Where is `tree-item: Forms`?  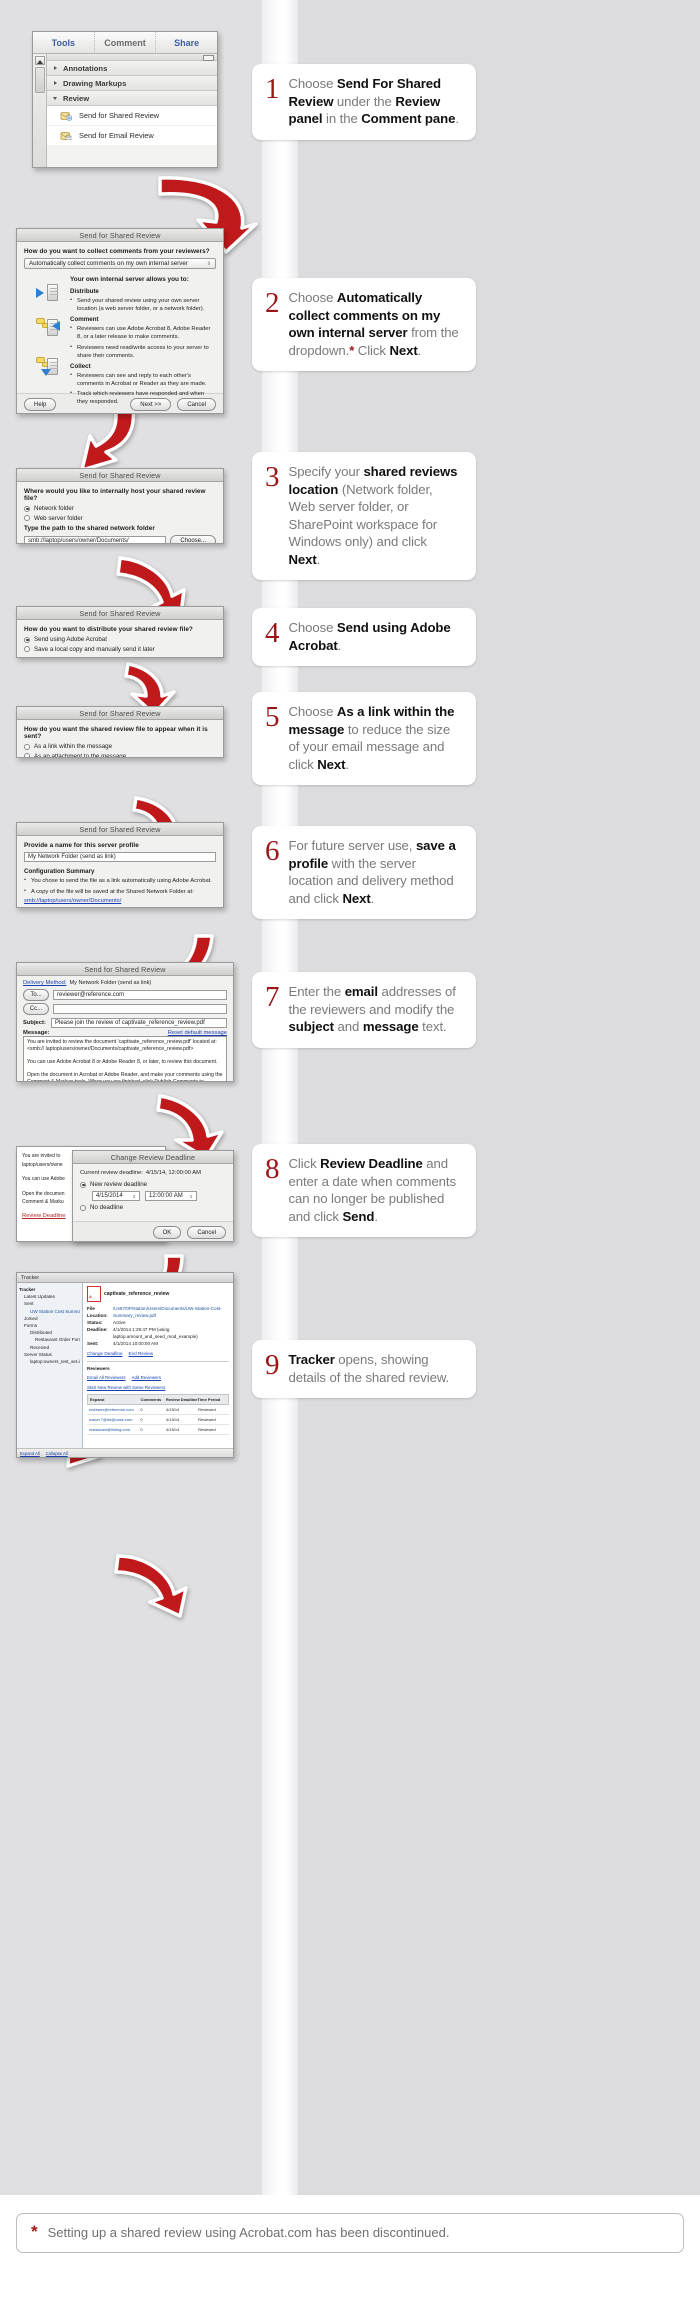 tree-item: Forms is located at coordinates (49, 1325).